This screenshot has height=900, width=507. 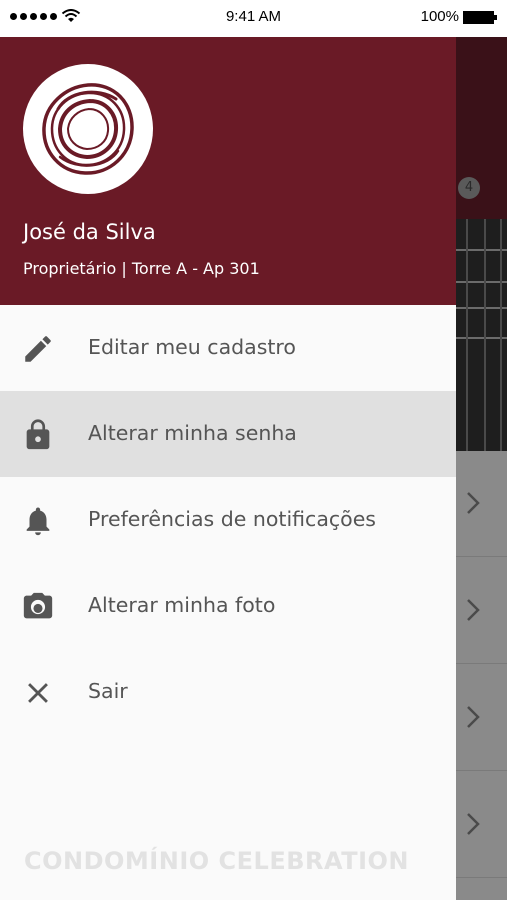 I want to click on menu-item-change-photo: Alterar minha foto, so click(x=228, y=606).